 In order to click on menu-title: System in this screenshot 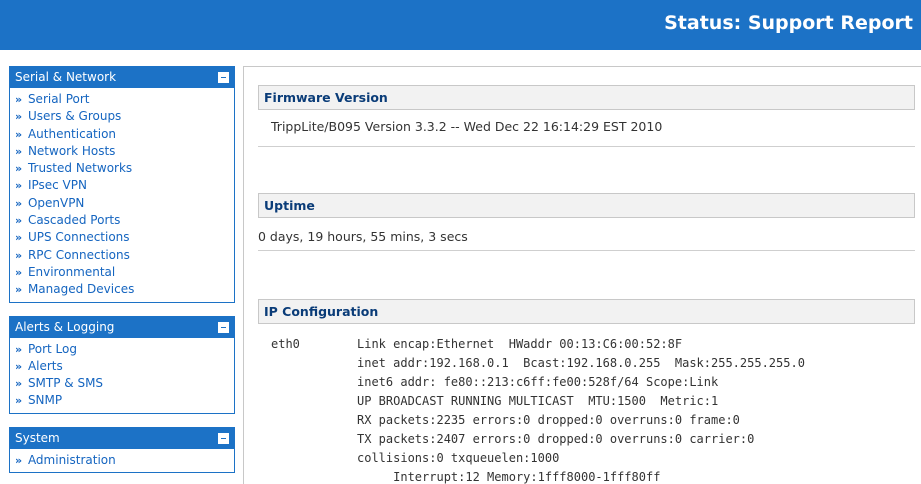, I will do `click(37, 437)`.